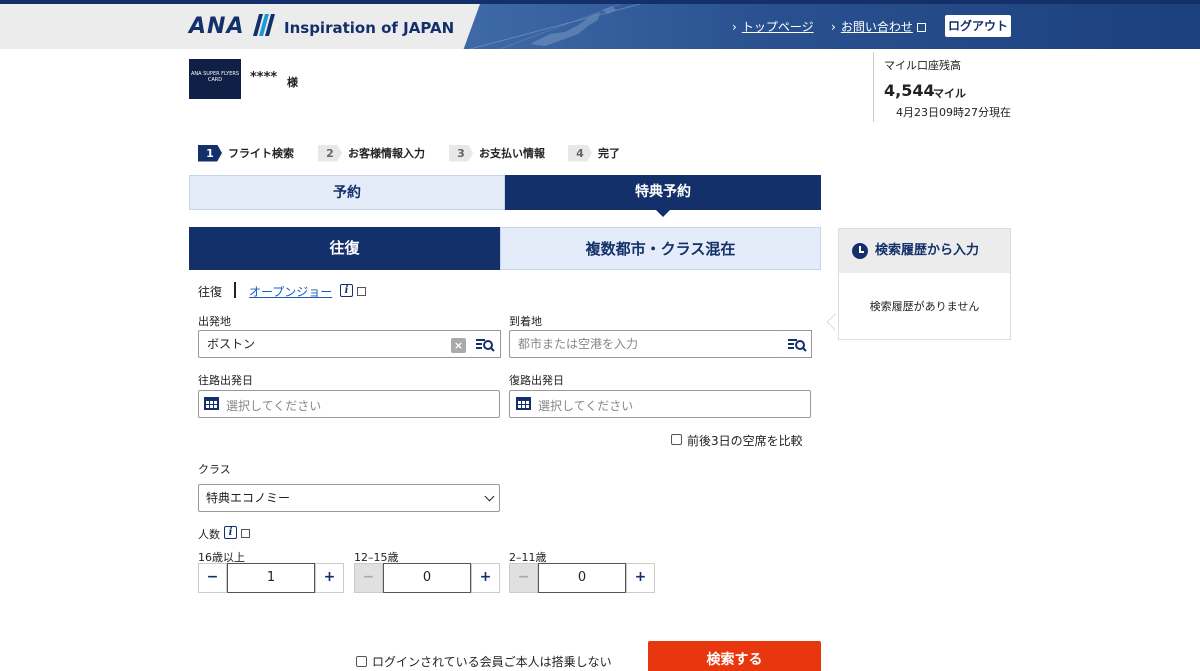  I want to click on miles-unit: マイル, so click(949, 93).